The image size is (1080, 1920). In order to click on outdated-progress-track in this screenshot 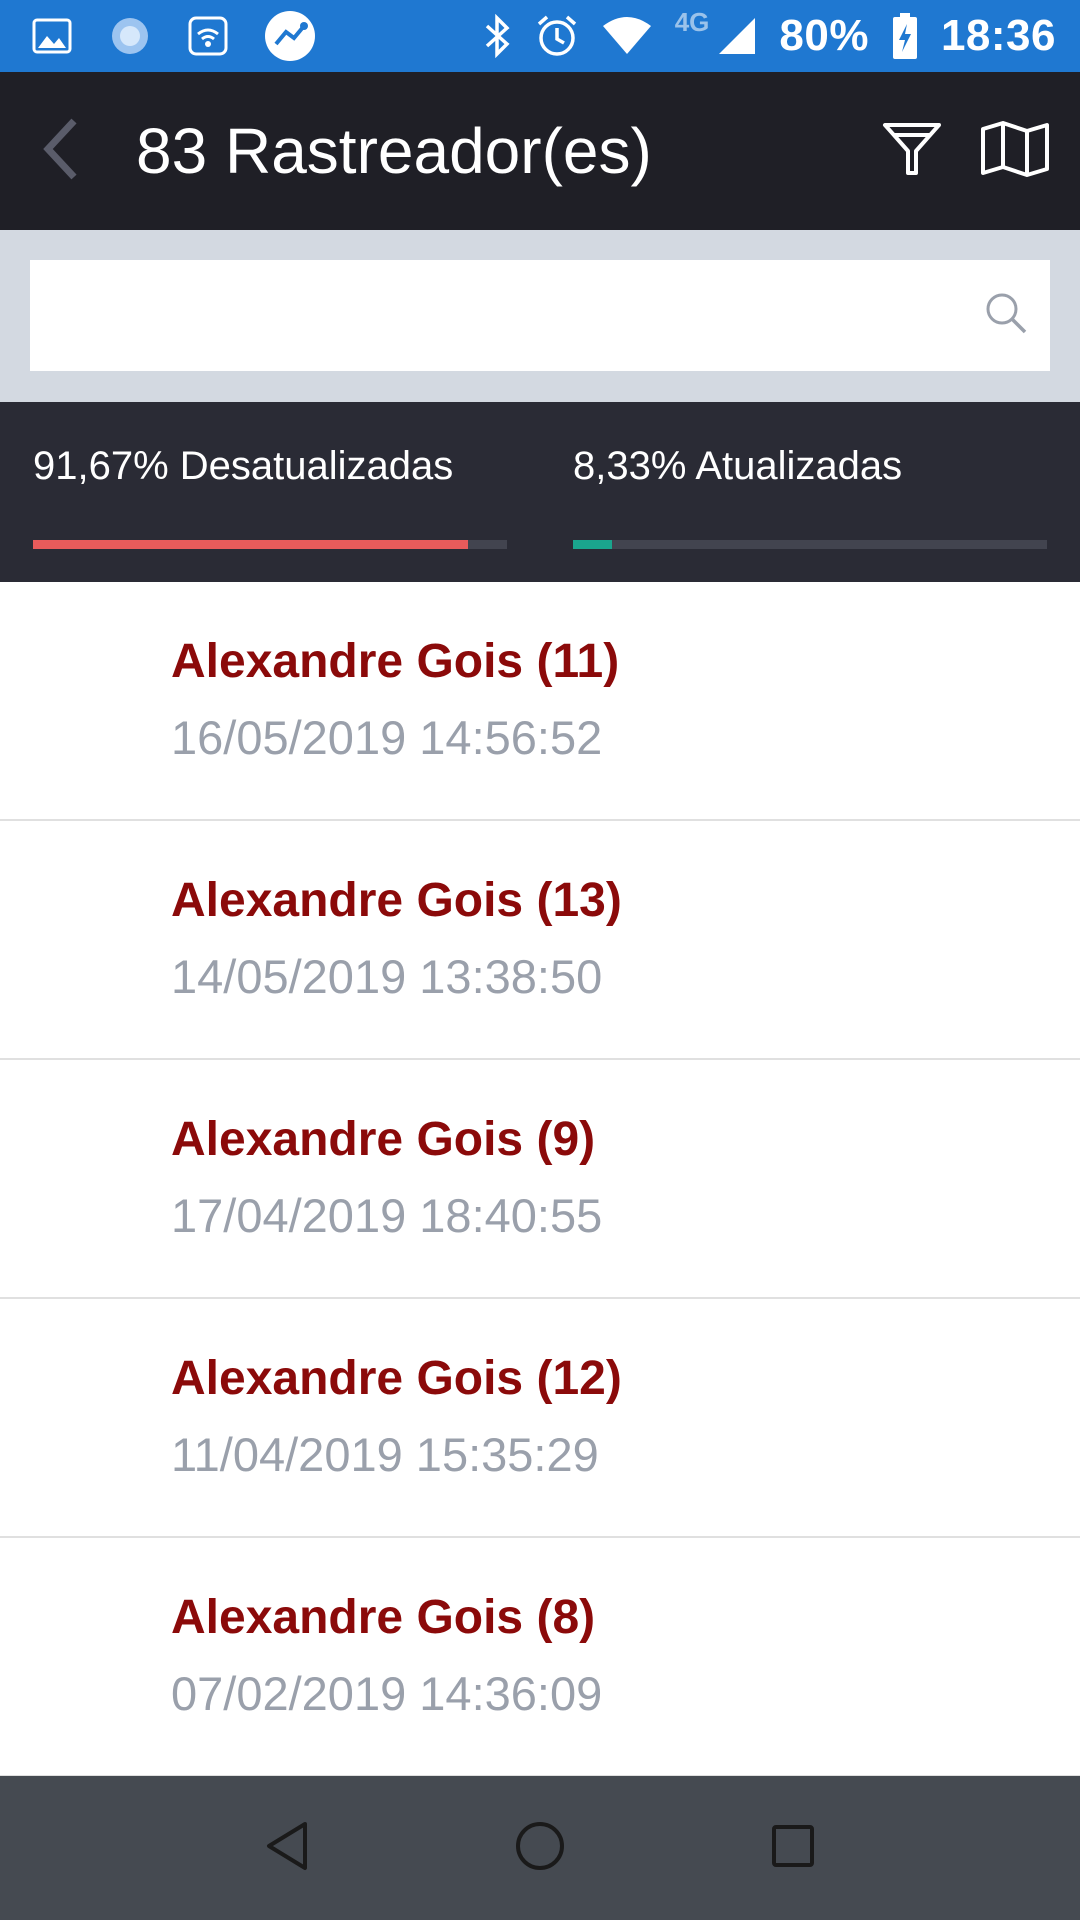, I will do `click(270, 544)`.